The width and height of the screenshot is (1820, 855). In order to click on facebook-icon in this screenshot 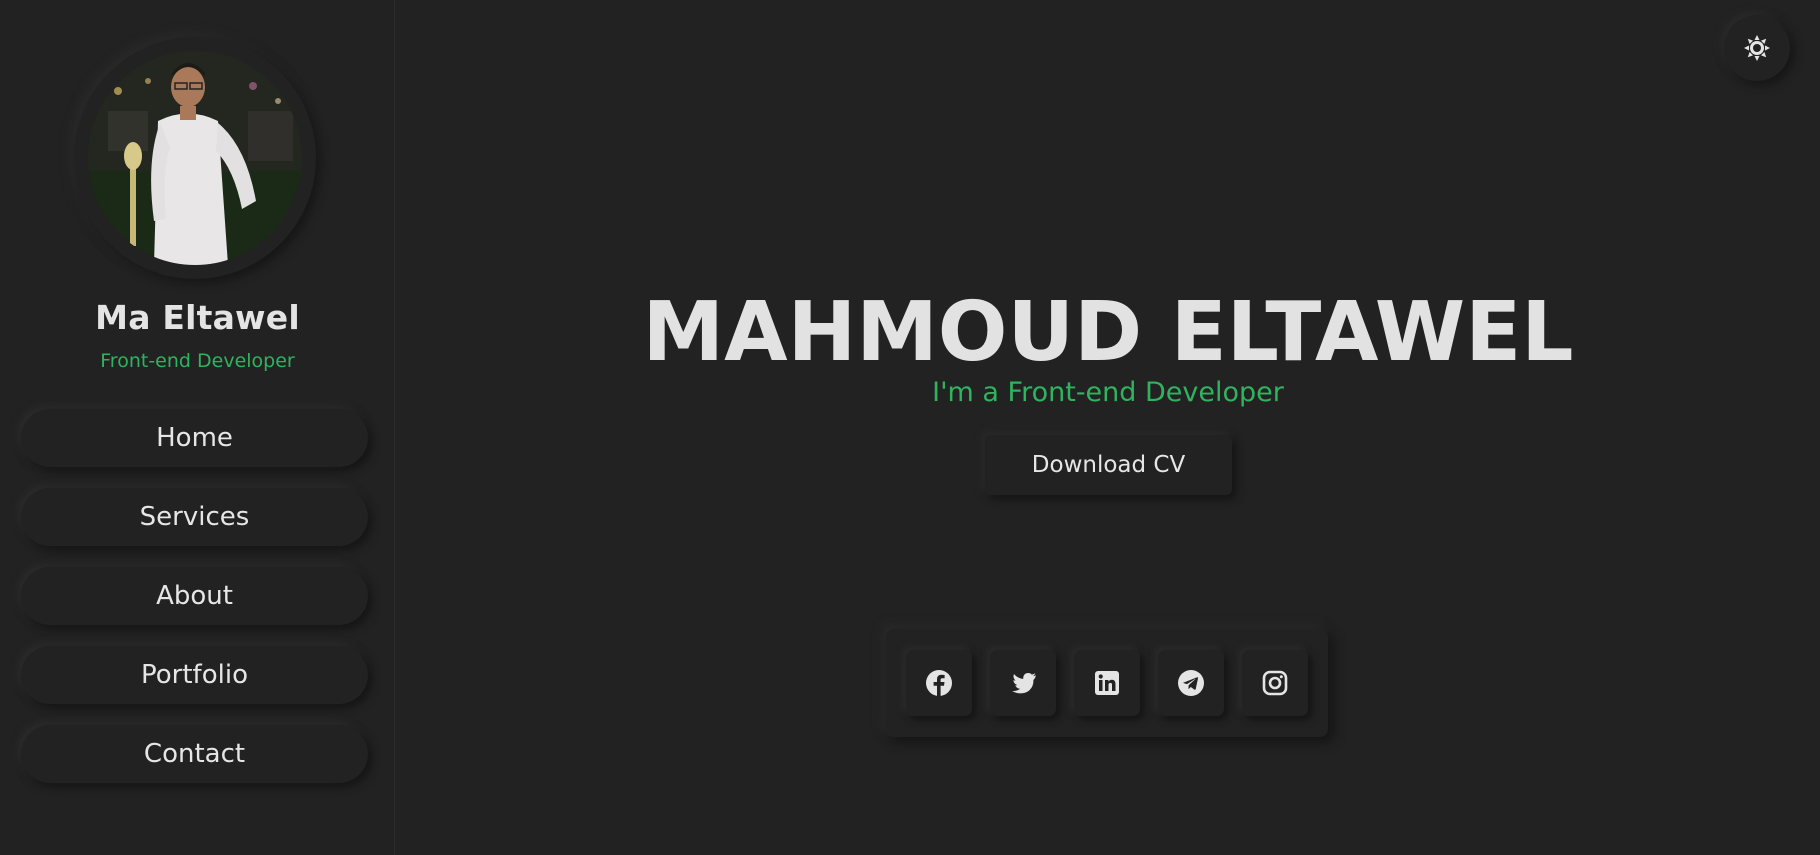, I will do `click(939, 683)`.